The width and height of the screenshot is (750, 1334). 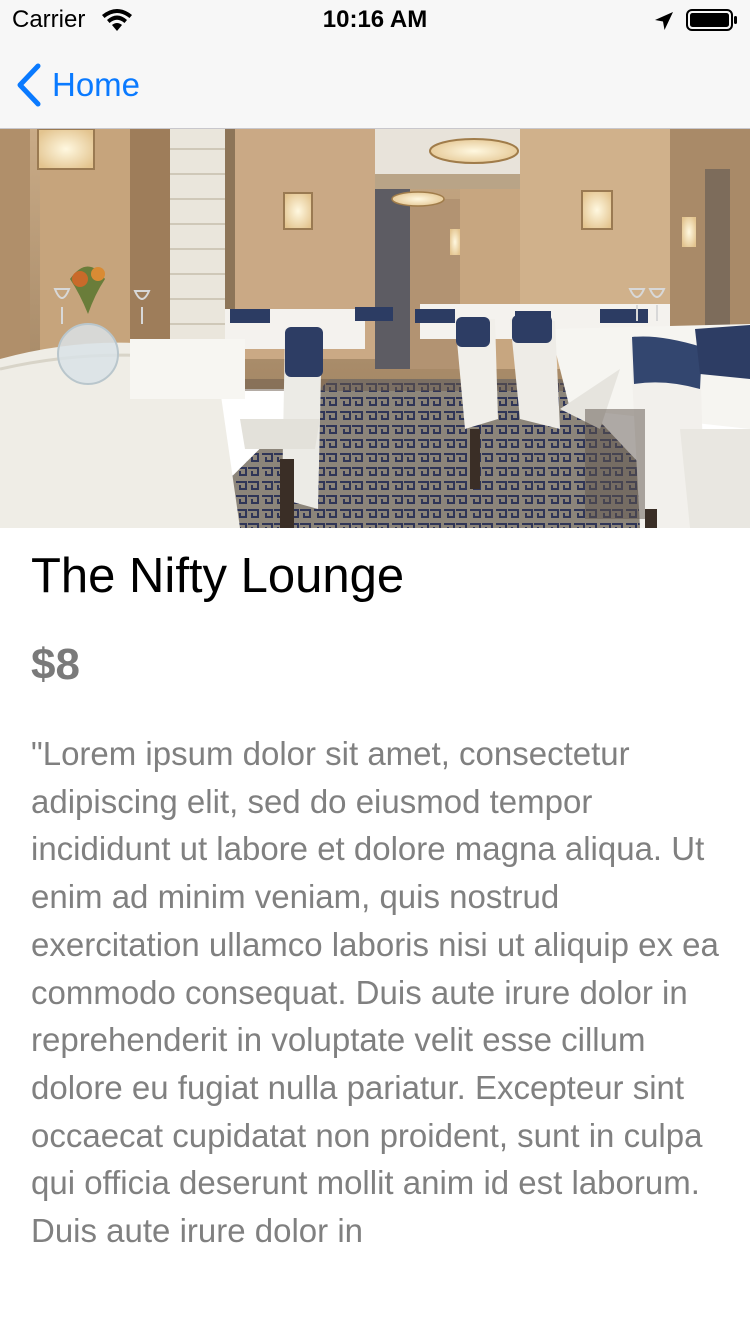 I want to click on back-button: Home, so click(x=77, y=85).